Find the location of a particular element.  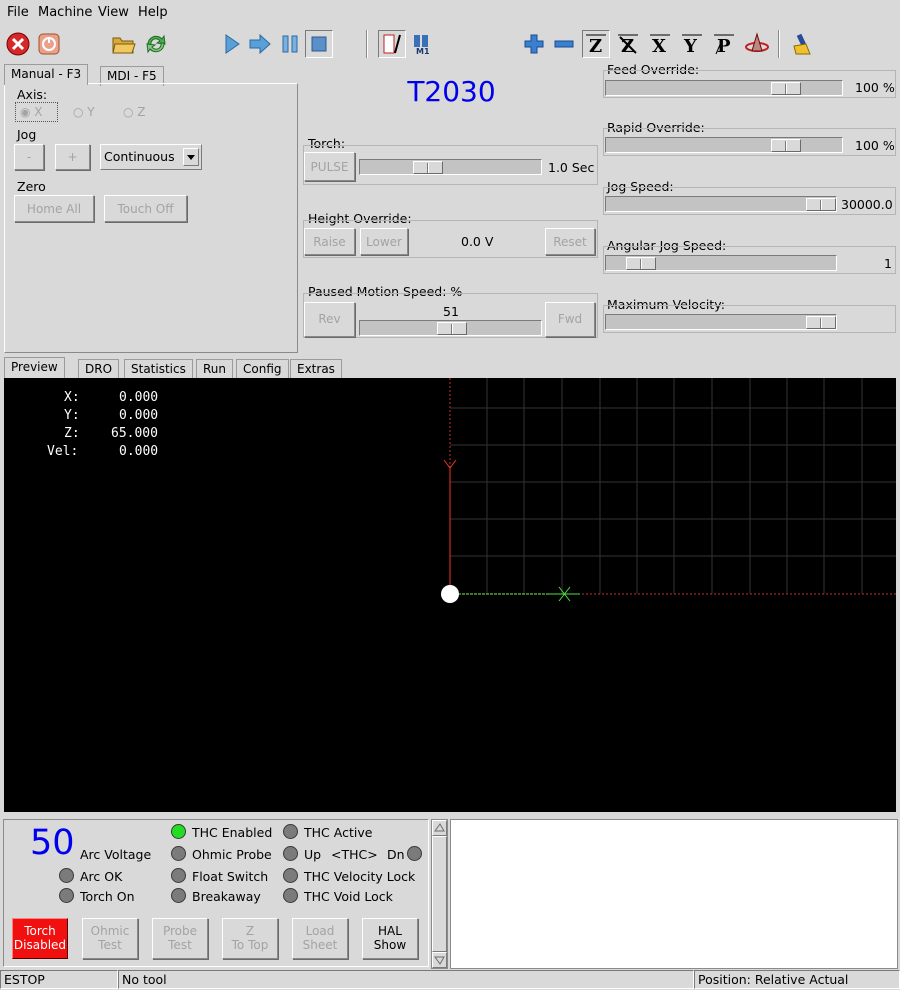

jog-label: Jog is located at coordinates (27, 134).